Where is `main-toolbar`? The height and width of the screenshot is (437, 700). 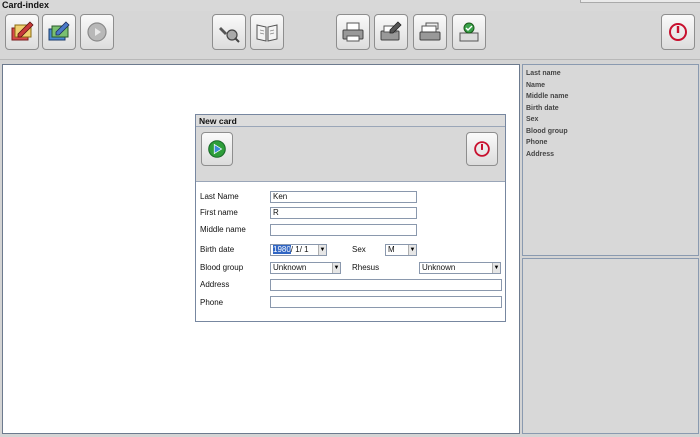
main-toolbar is located at coordinates (350, 35).